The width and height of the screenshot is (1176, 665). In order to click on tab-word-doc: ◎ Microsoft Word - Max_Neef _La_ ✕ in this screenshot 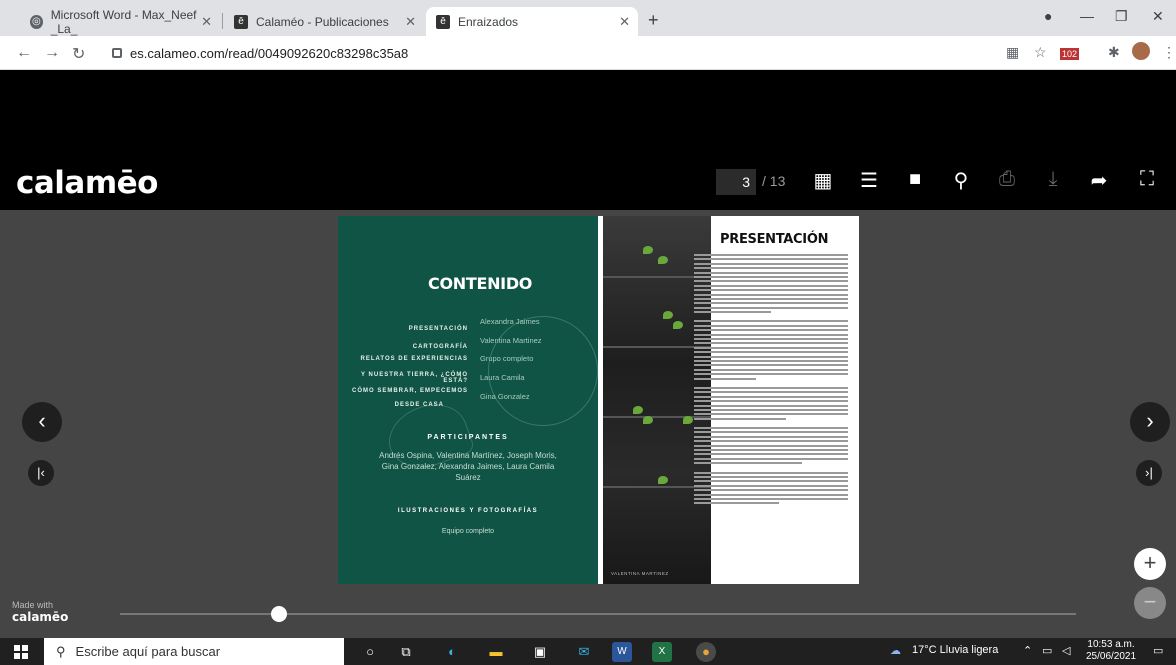, I will do `click(120, 21)`.